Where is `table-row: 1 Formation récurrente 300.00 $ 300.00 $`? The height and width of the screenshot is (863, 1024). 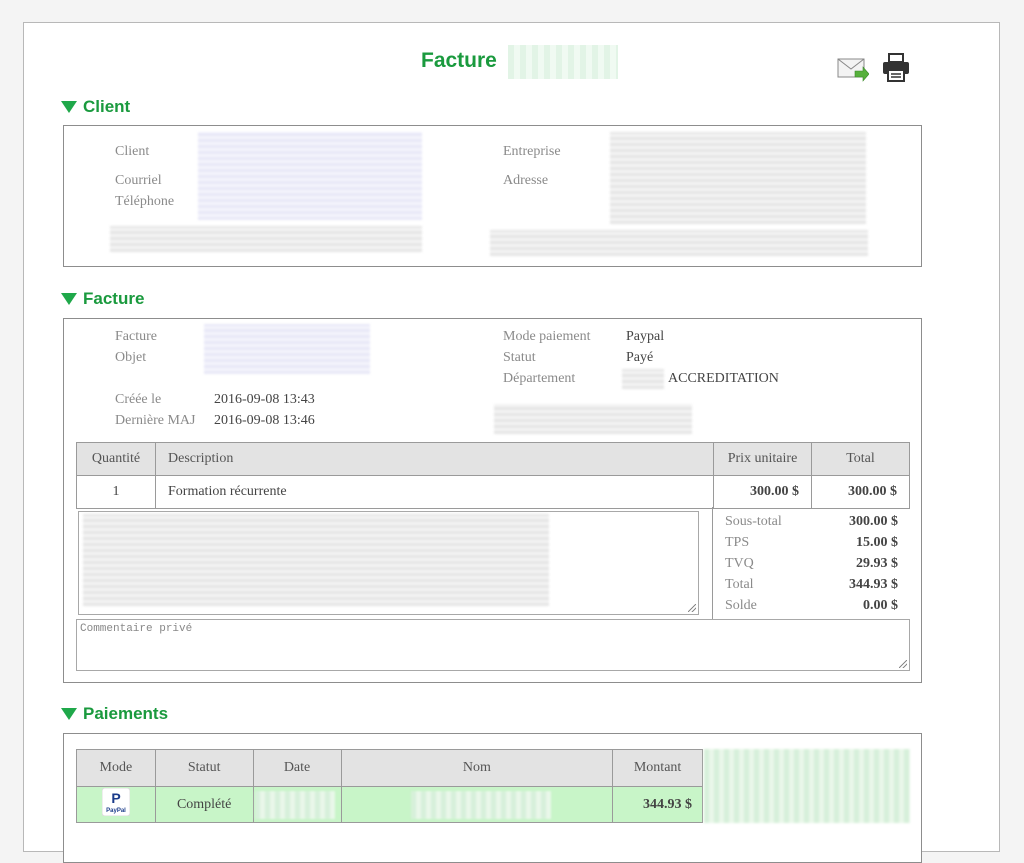 table-row: 1 Formation récurrente 300.00 $ 300.00 $ is located at coordinates (493, 492).